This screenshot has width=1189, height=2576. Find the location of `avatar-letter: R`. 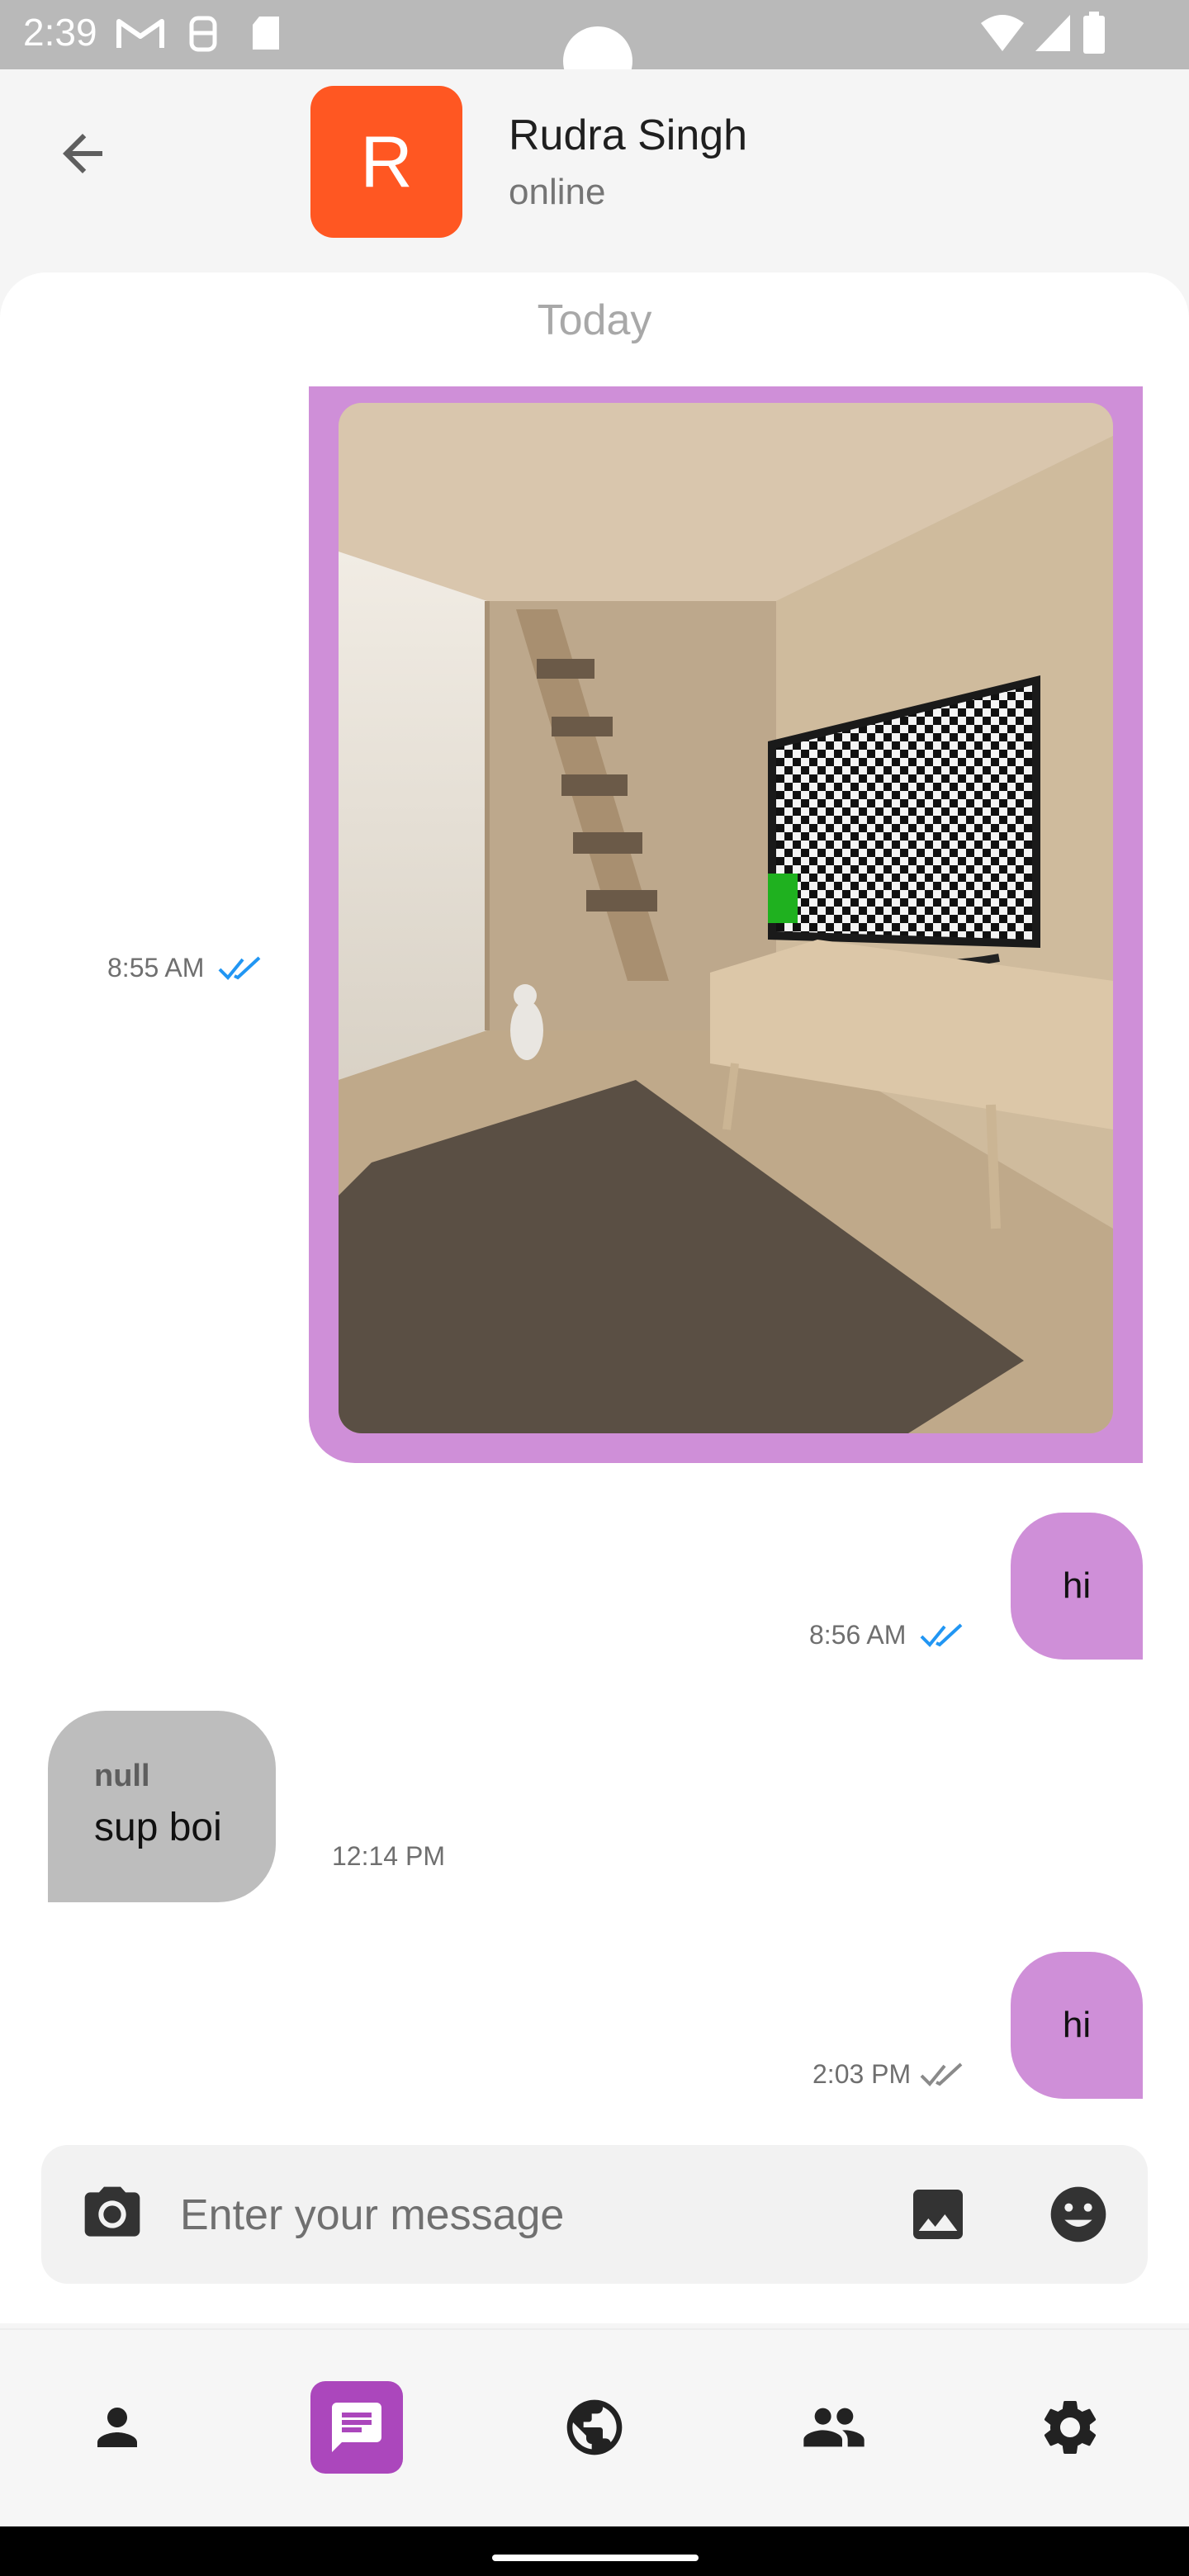

avatar-letter: R is located at coordinates (386, 161).